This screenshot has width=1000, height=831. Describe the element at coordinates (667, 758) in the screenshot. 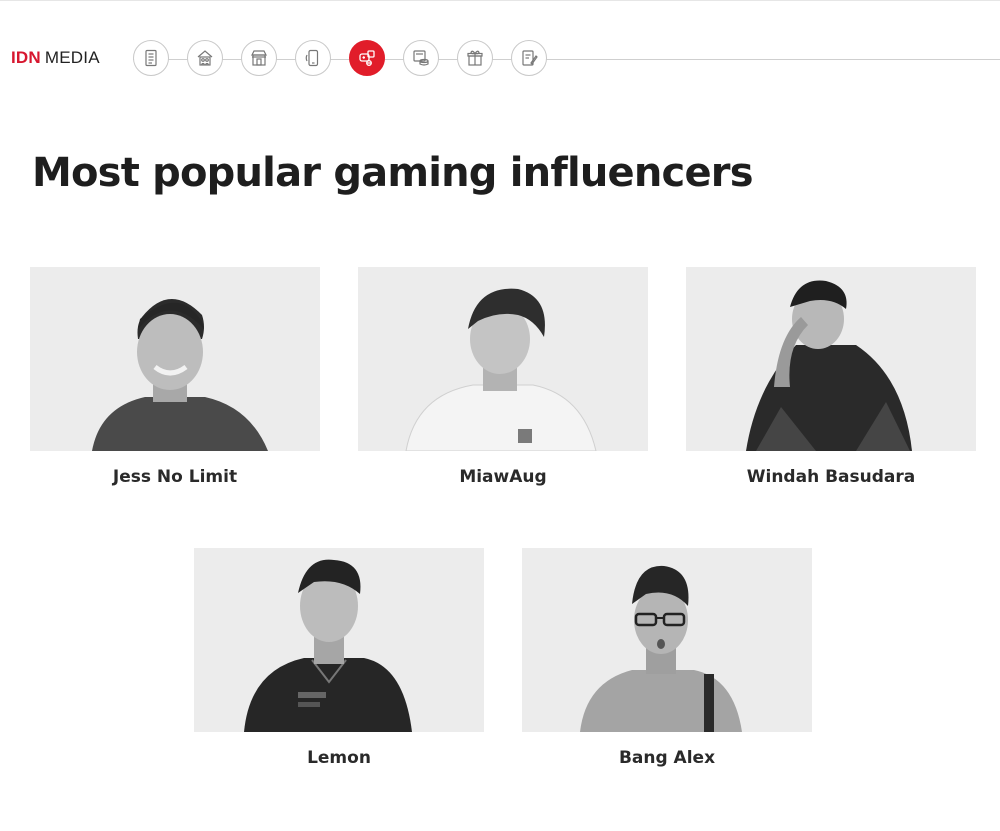

I see `influencer-name: Bang Alex` at that location.